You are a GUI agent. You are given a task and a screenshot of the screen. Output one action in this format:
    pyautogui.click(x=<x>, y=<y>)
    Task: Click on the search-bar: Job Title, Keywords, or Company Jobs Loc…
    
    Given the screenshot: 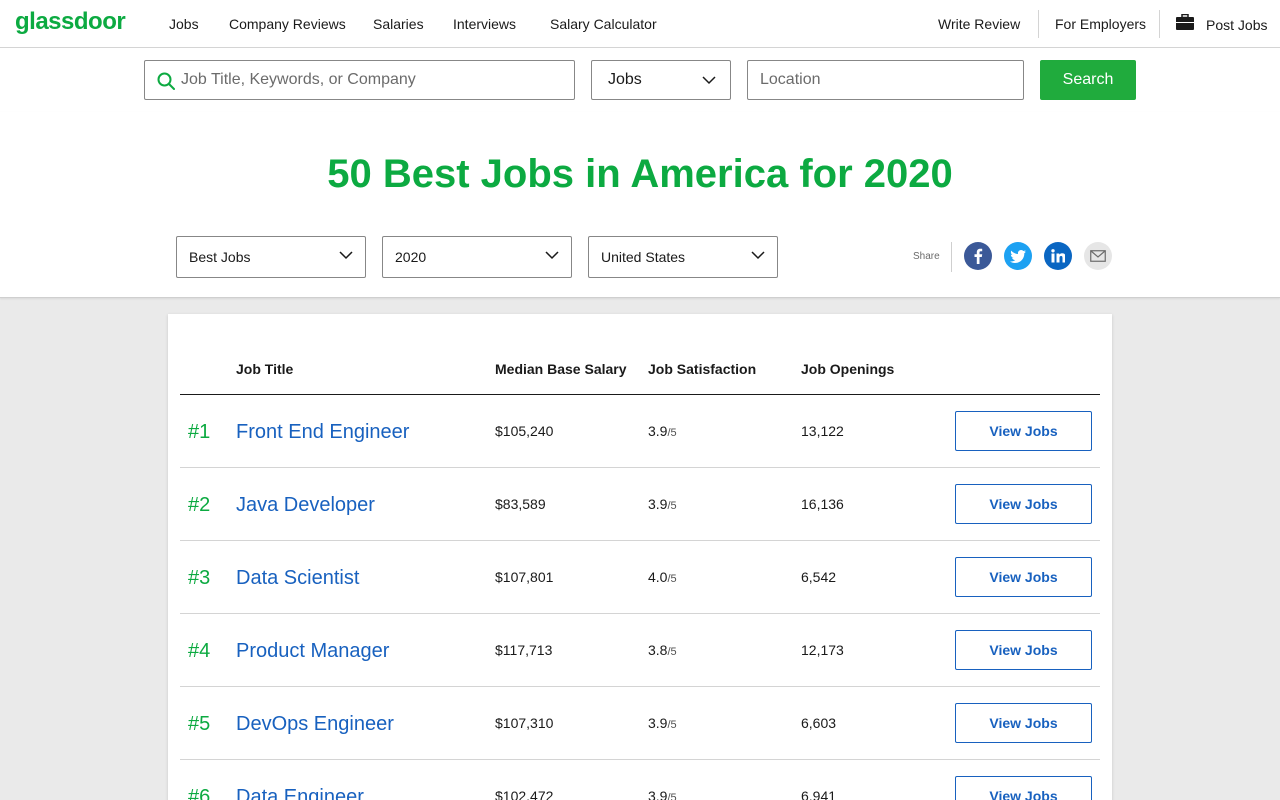 What is the action you would take?
    pyautogui.click(x=640, y=80)
    